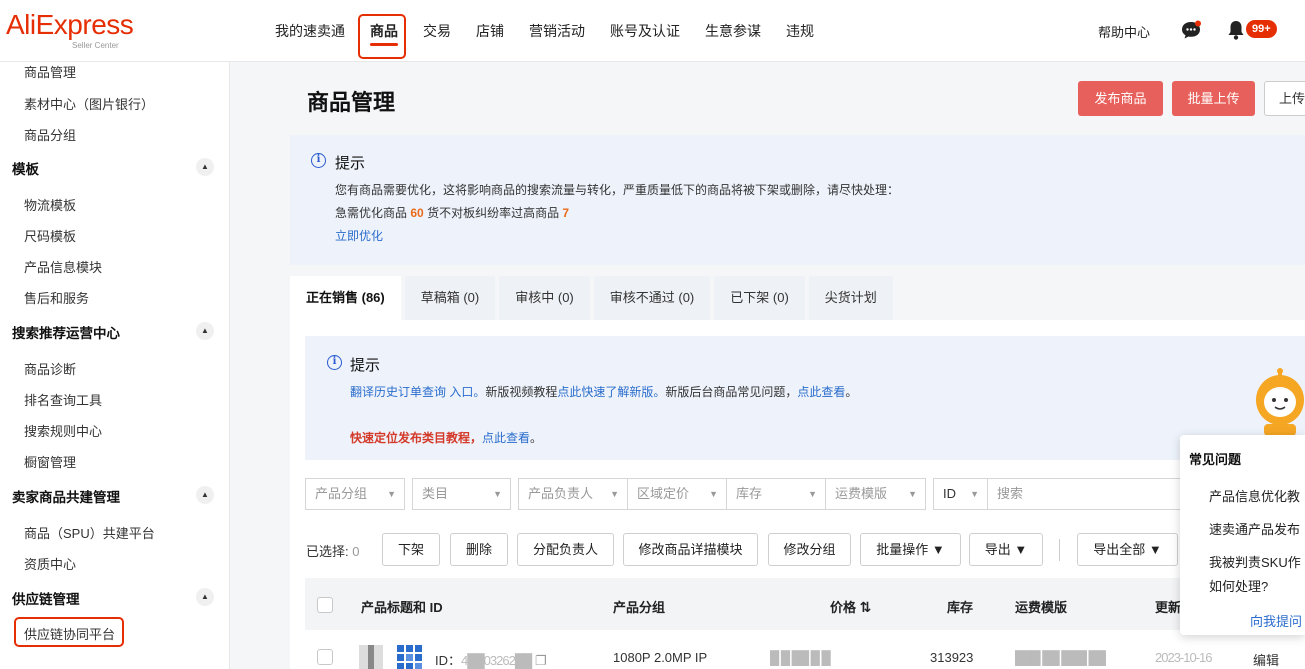 The image size is (1305, 669). What do you see at coordinates (437, 31) in the screenshot?
I see `nav-orders: 交易` at bounding box center [437, 31].